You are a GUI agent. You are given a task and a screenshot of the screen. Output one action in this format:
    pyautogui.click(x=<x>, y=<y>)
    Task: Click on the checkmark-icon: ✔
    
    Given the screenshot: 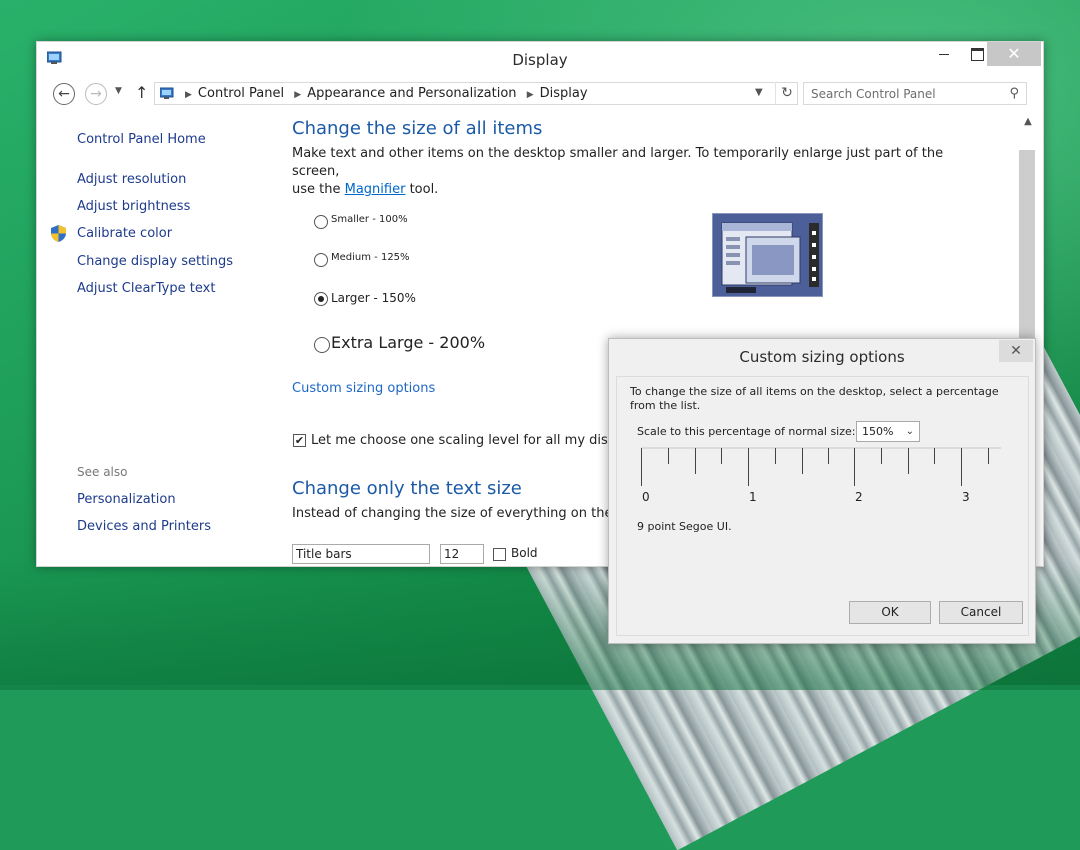 What is the action you would take?
    pyautogui.click(x=299, y=440)
    